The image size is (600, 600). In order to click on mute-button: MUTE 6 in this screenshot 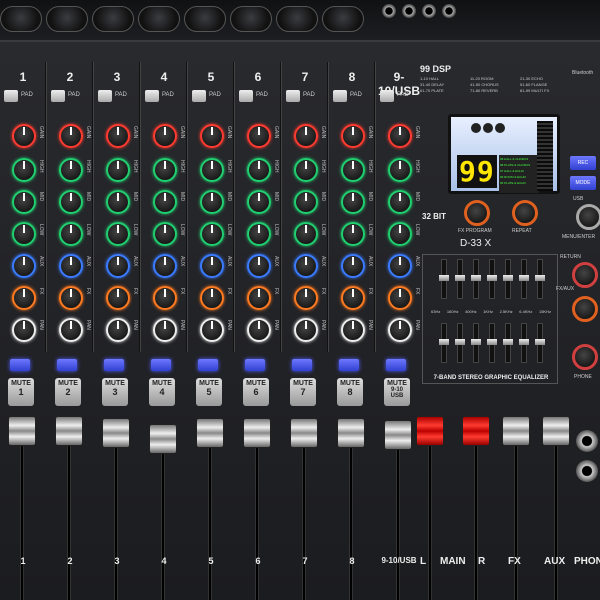, I will do `click(256, 392)`.